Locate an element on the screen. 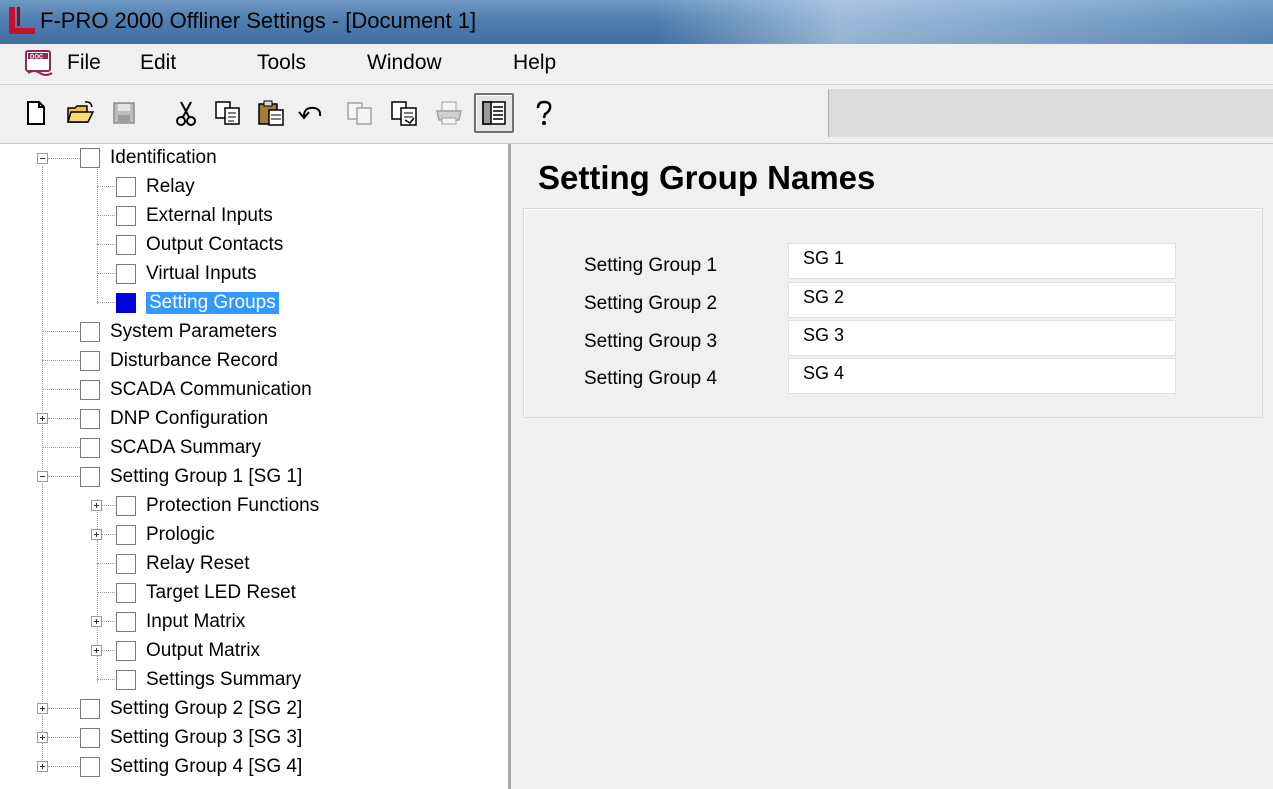 The height and width of the screenshot is (789, 1273). setting-group-2-label: Setting Group 2 is located at coordinates (651, 303).